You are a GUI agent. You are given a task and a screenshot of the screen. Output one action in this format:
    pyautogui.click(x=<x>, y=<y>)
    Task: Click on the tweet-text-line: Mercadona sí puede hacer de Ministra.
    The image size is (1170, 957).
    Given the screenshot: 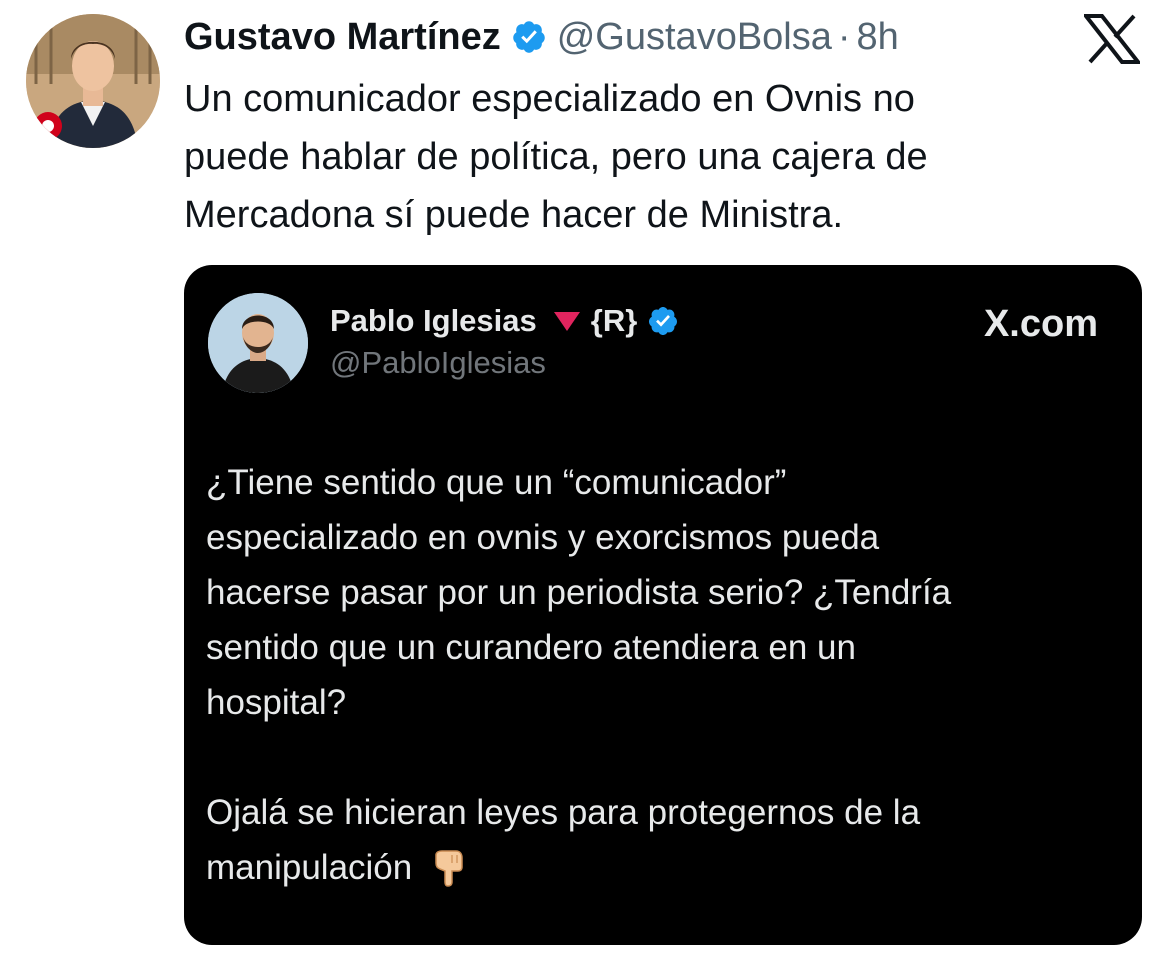 What is the action you would take?
    pyautogui.click(x=514, y=215)
    